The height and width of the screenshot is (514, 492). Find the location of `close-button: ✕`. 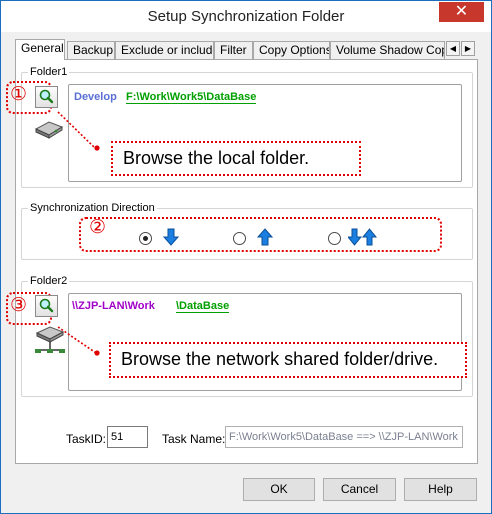

close-button: ✕ is located at coordinates (461, 12).